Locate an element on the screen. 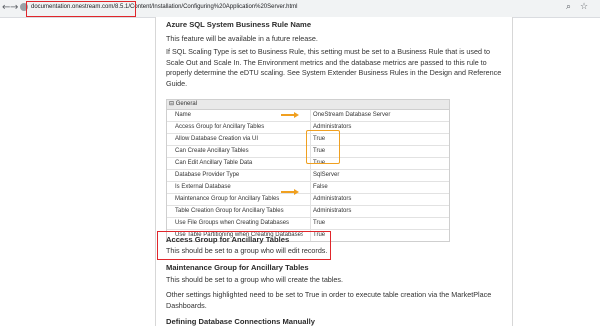 The height and width of the screenshot is (326, 600). property-name: Use File Groups when Creating Databases is located at coordinates (232, 223).